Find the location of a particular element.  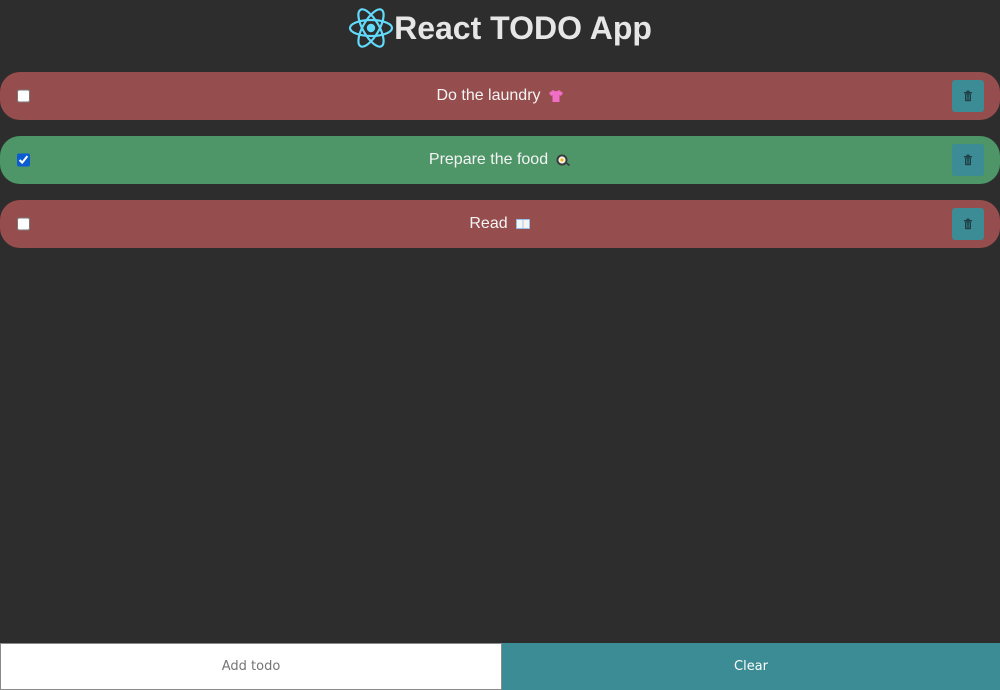

todo-text: Do the laundry is located at coordinates (499, 96).